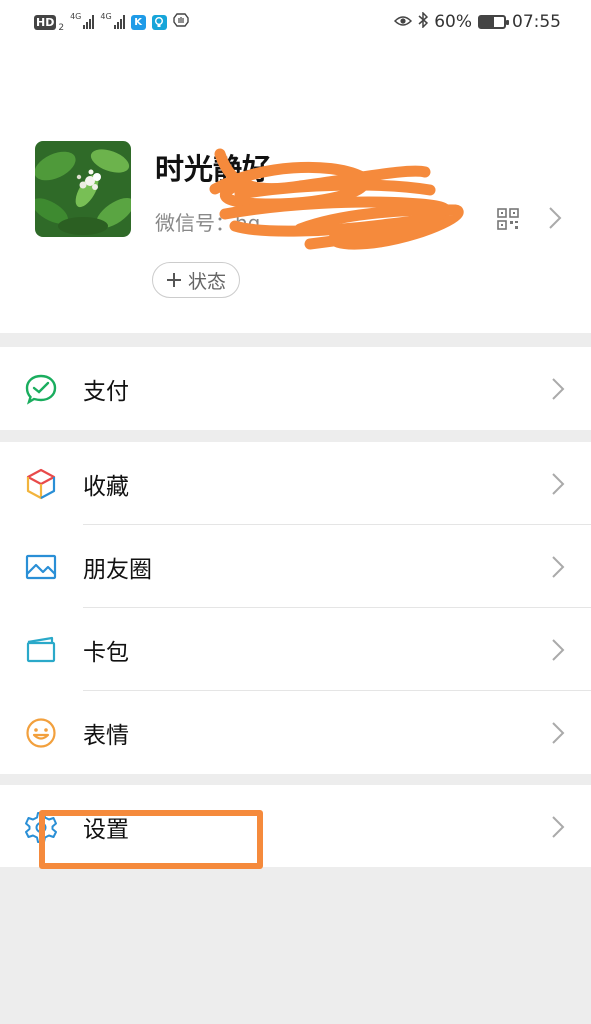  Describe the element at coordinates (106, 829) in the screenshot. I see `menu-item-settings-label: 设置` at that location.